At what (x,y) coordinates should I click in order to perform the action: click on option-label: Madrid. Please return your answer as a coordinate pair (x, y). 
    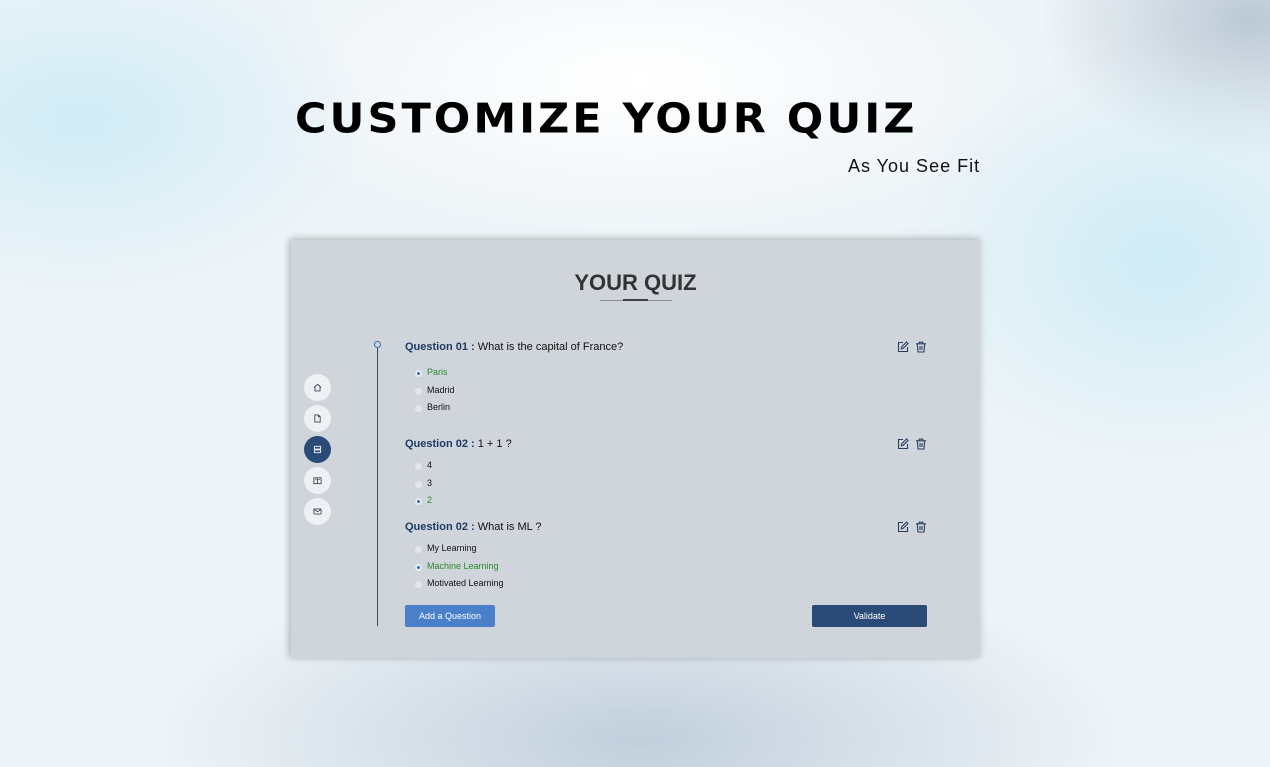
    Looking at the image, I should click on (441, 390).